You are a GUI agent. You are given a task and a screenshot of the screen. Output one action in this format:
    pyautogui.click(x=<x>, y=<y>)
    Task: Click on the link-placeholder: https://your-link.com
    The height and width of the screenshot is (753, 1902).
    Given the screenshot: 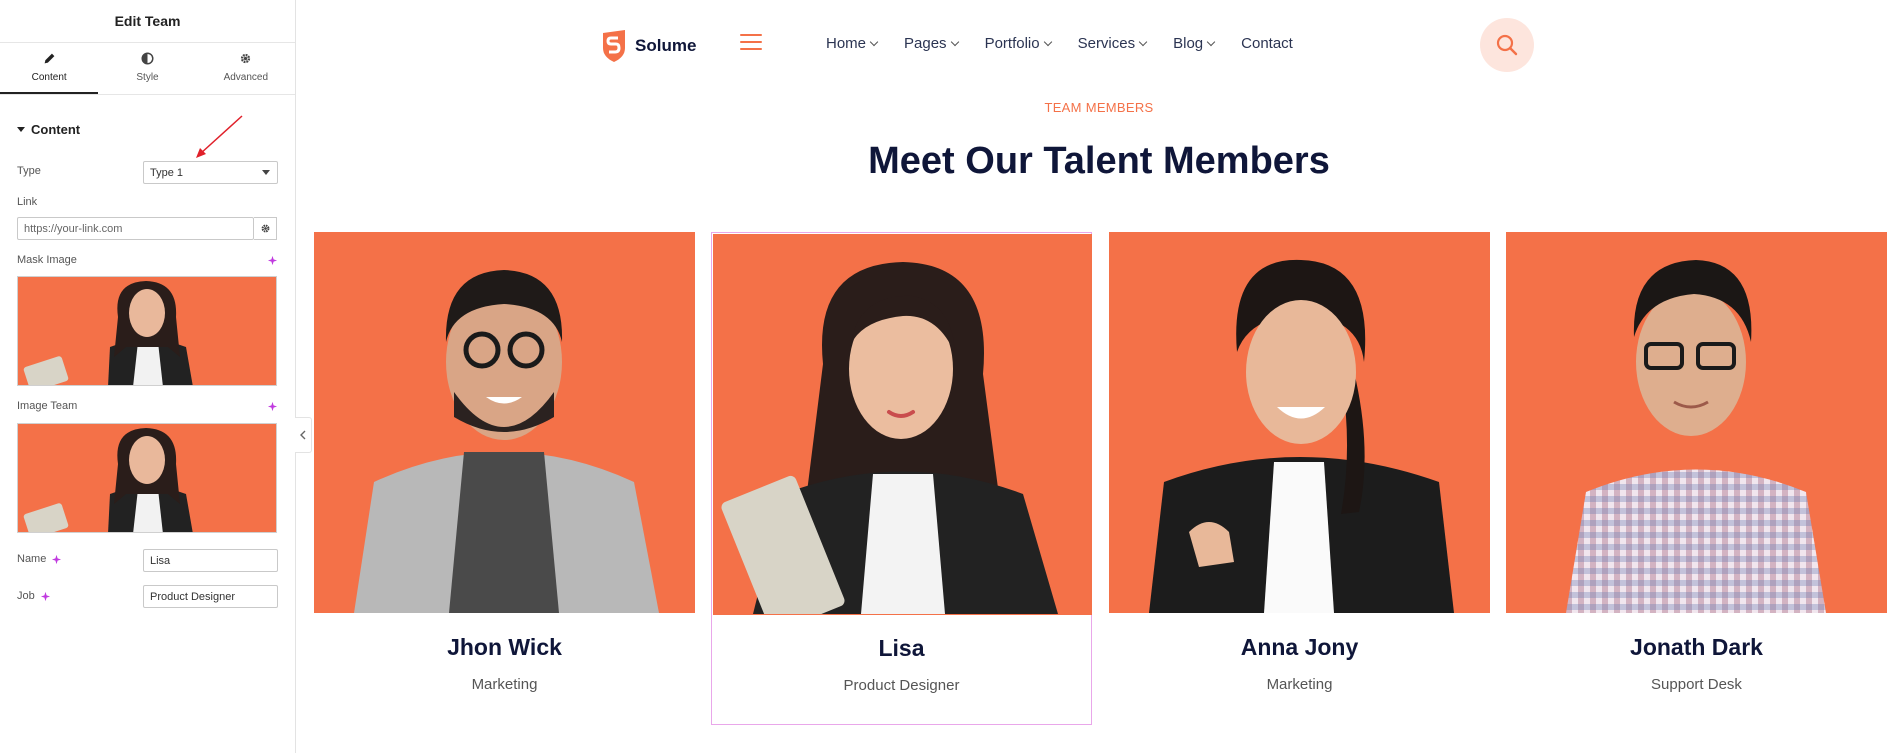 What is the action you would take?
    pyautogui.click(x=73, y=228)
    